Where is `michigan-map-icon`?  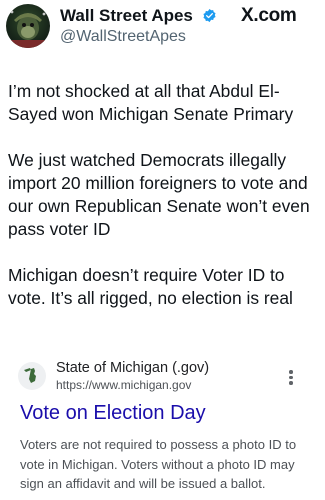
michigan-map-icon is located at coordinates (30, 375).